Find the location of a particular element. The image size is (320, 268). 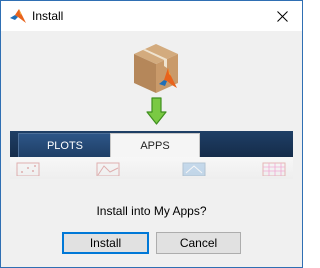

area-plot-icon is located at coordinates (108, 169).